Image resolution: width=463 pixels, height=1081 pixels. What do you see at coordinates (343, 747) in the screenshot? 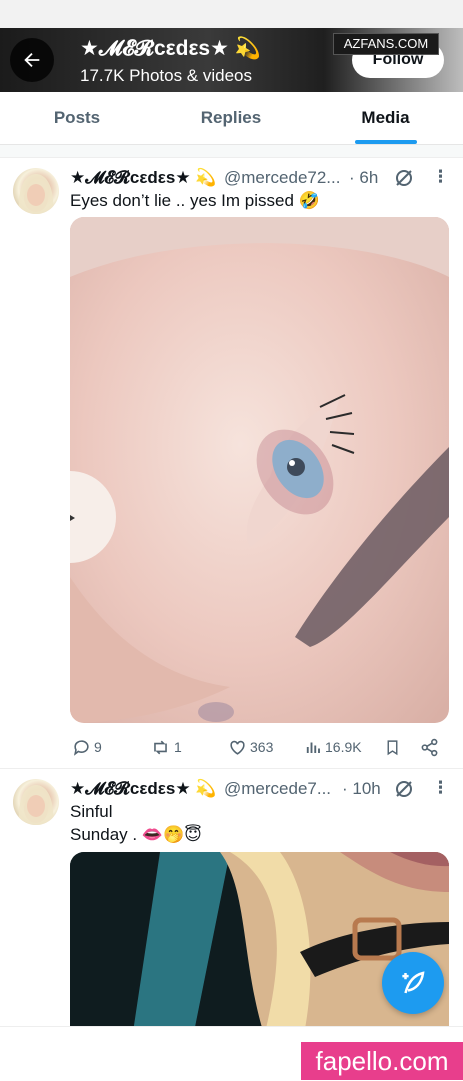
I see `views-count: 16.9K` at bounding box center [343, 747].